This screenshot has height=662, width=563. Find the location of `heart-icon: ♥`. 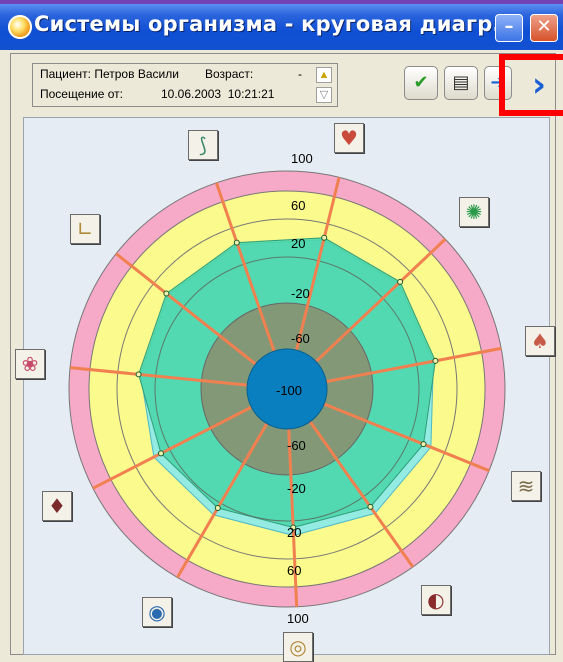

heart-icon: ♥ is located at coordinates (349, 138).